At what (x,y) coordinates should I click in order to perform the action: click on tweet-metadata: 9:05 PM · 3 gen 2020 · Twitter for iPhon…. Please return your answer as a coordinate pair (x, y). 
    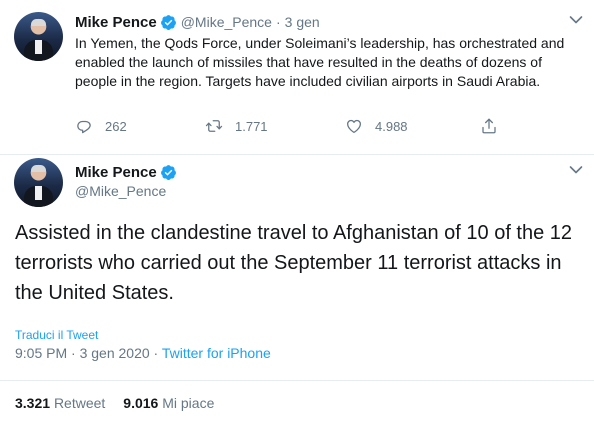
    Looking at the image, I should click on (143, 353).